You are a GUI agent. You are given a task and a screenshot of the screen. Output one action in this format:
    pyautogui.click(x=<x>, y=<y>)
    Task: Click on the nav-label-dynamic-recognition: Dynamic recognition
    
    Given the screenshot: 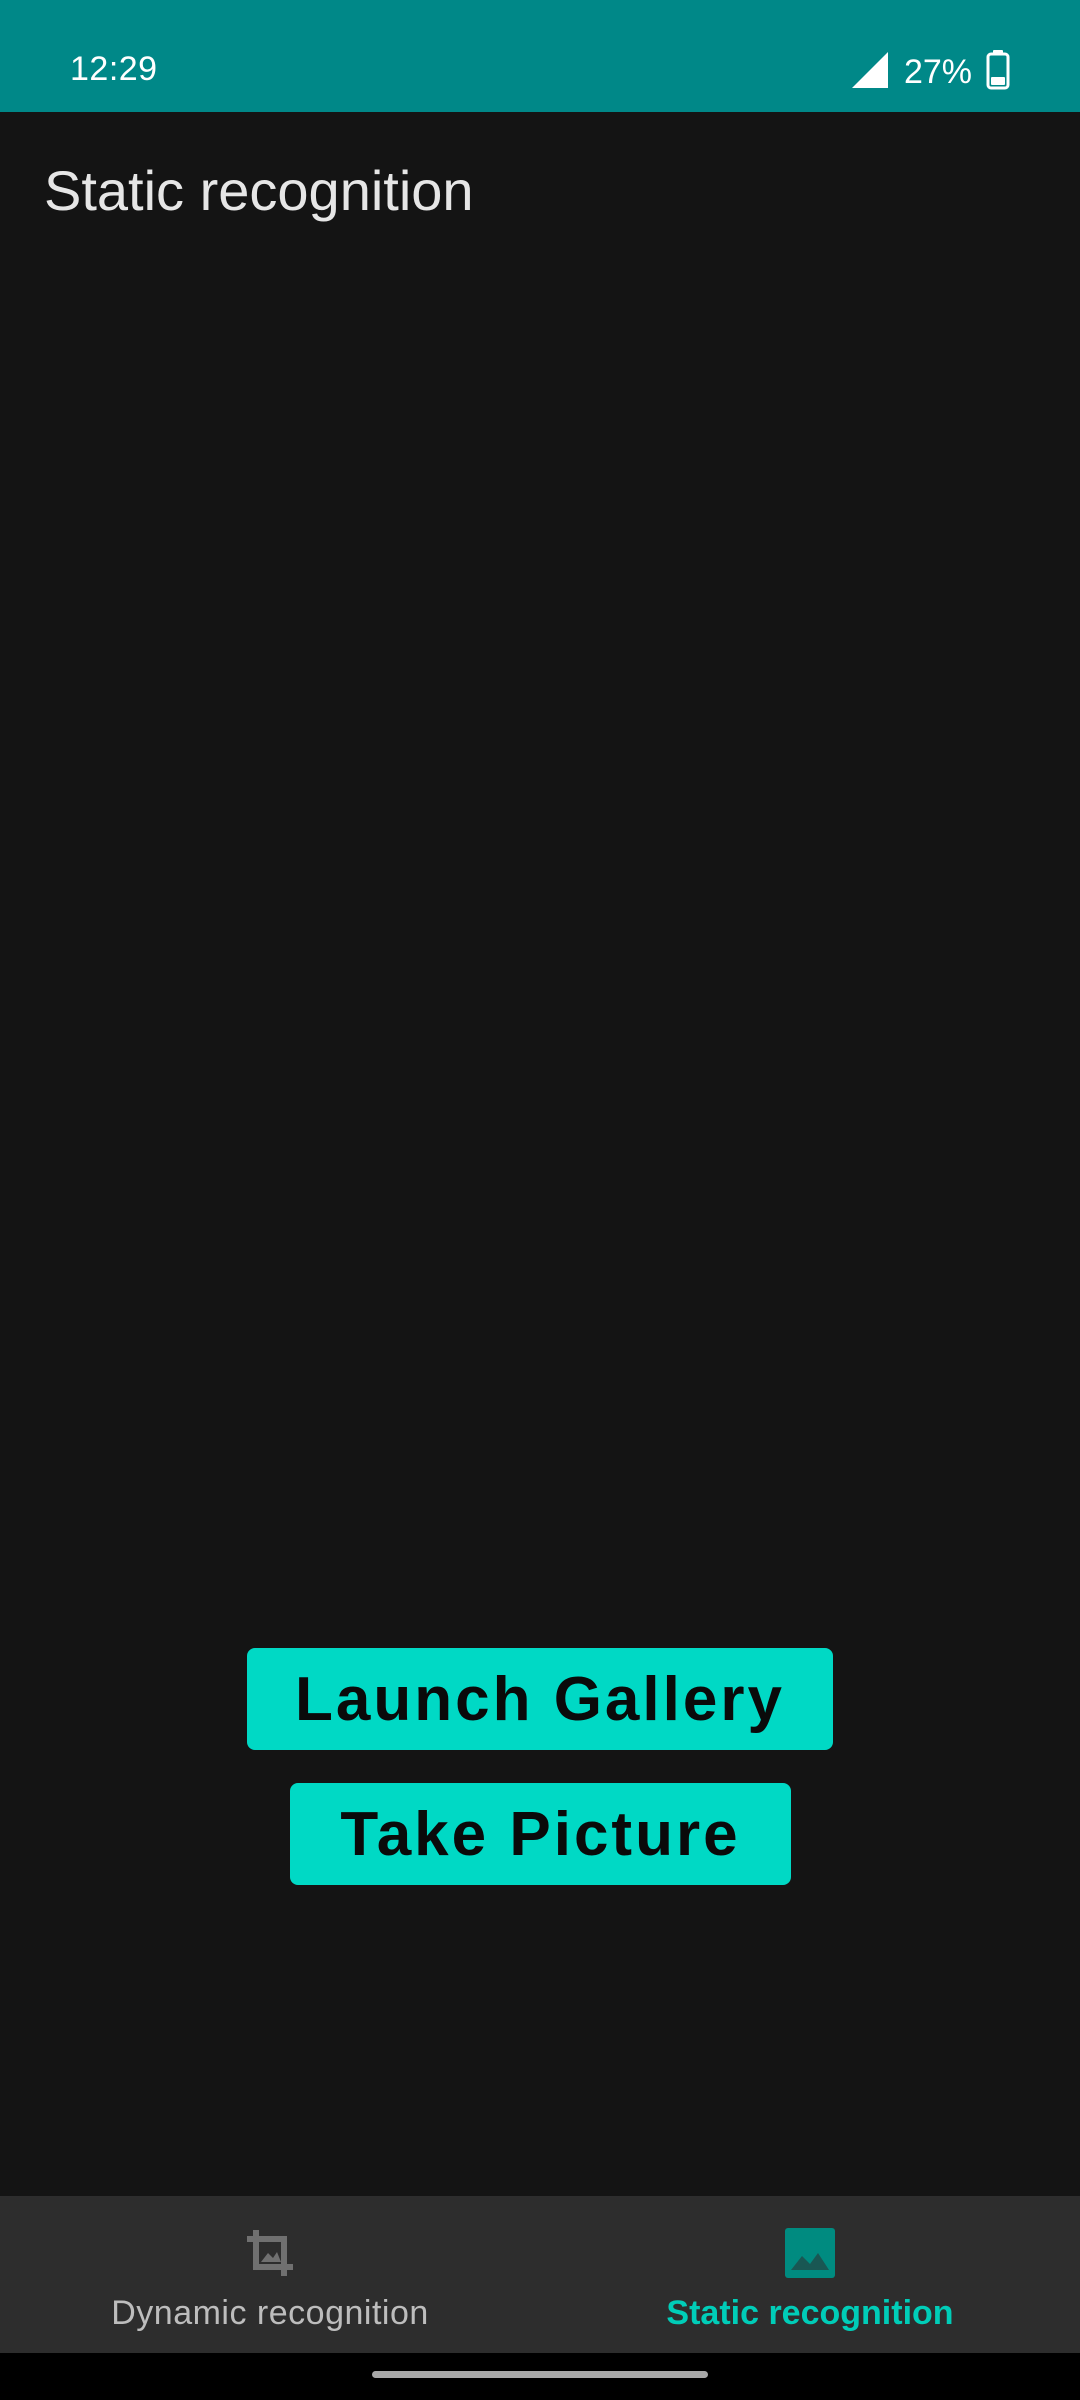 What is the action you would take?
    pyautogui.click(x=270, y=2313)
    